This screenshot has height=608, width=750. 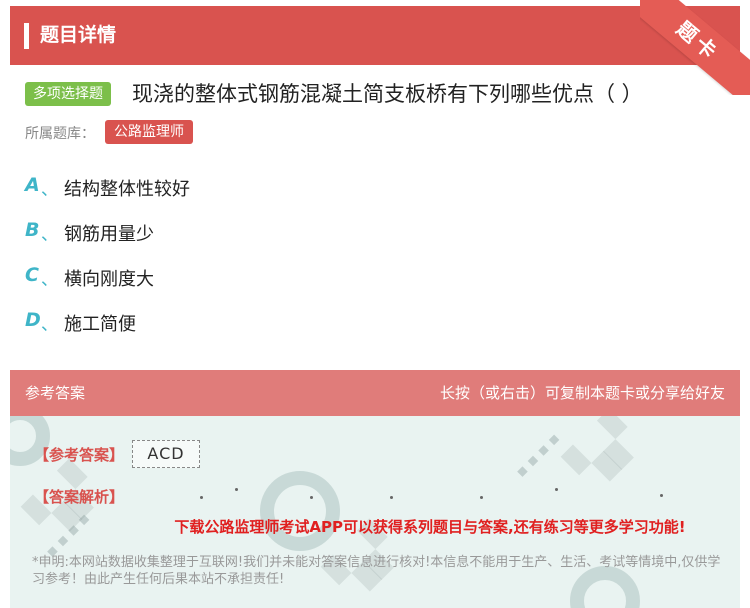 What do you see at coordinates (582, 393) in the screenshot?
I see `share-hint: 长按（或右击）可复制本题卡或分享给好友` at bounding box center [582, 393].